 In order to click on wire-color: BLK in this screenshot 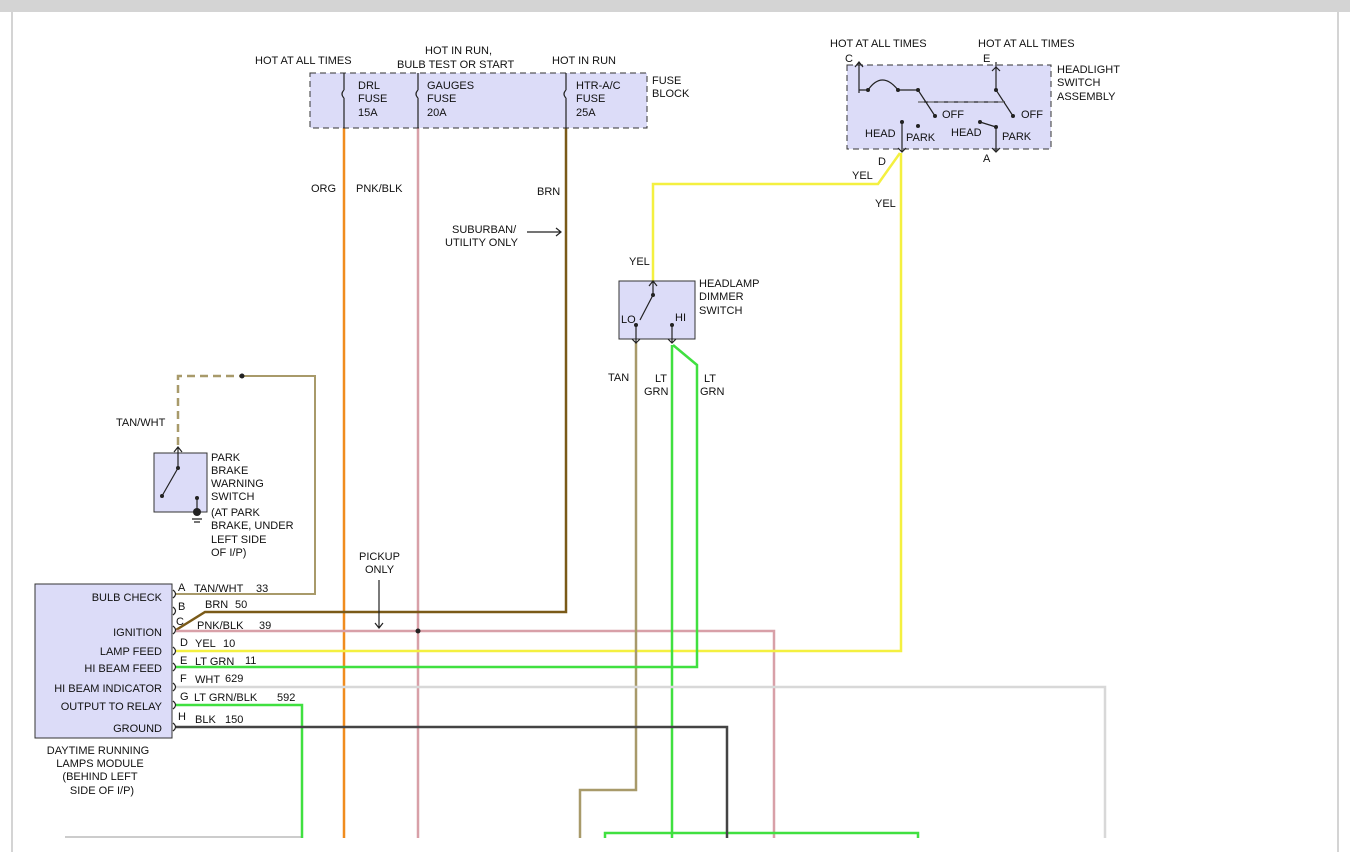, I will do `click(205, 720)`.